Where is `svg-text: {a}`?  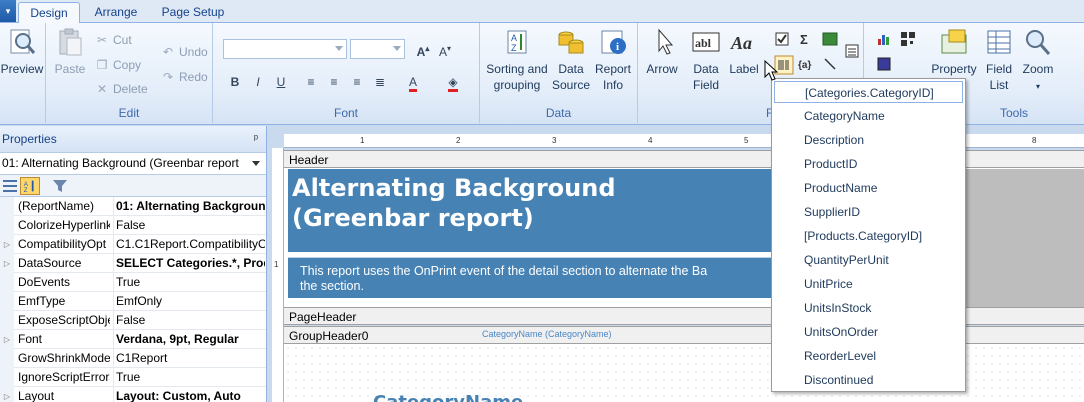
svg-text: {a} is located at coordinates (804, 65).